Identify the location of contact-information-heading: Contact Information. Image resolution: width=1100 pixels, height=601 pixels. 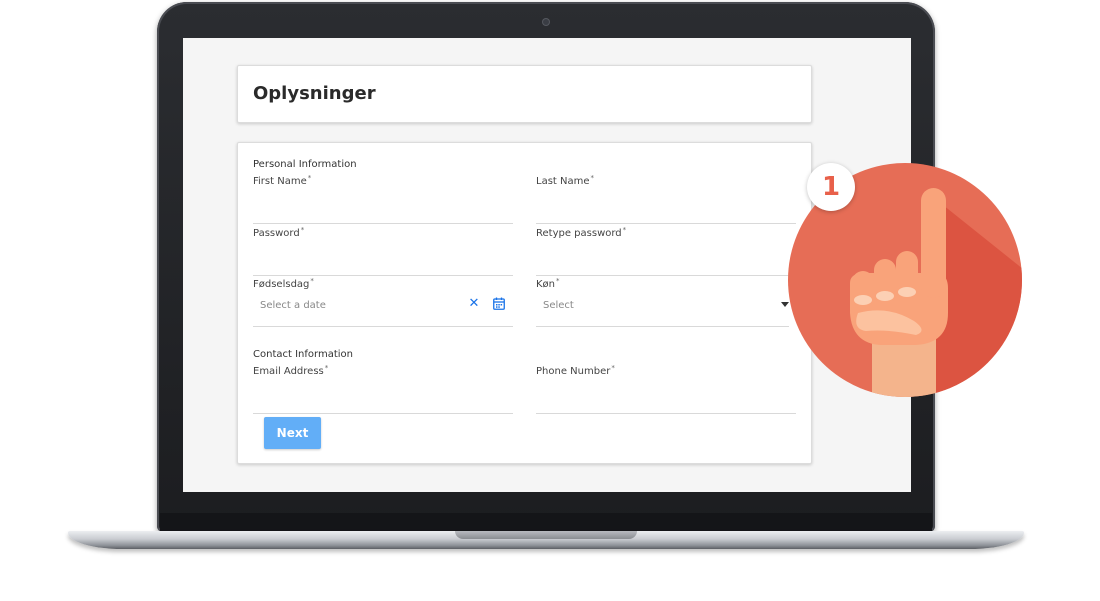
(303, 354).